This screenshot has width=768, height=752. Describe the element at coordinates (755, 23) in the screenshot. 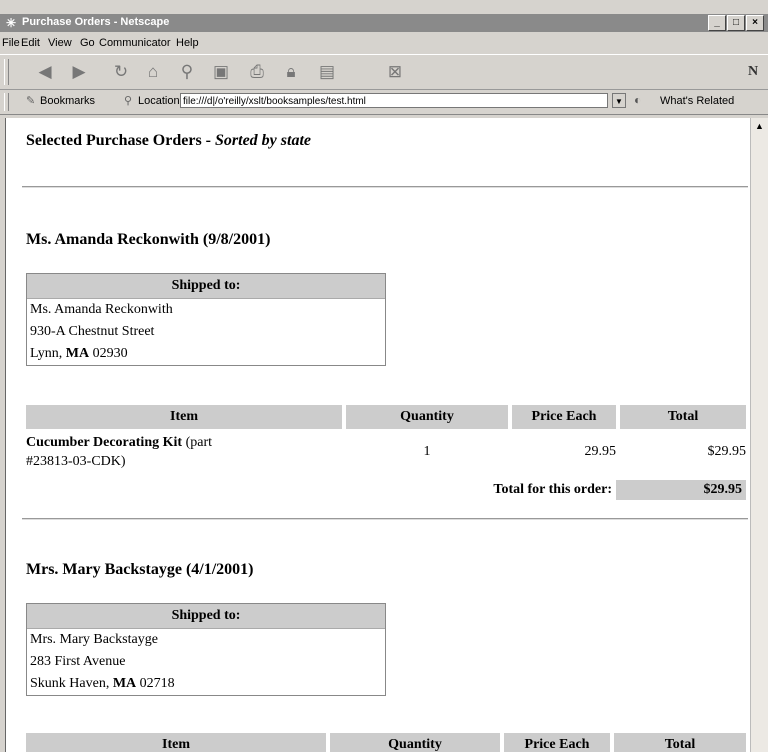

I see `close-button: ×` at that location.